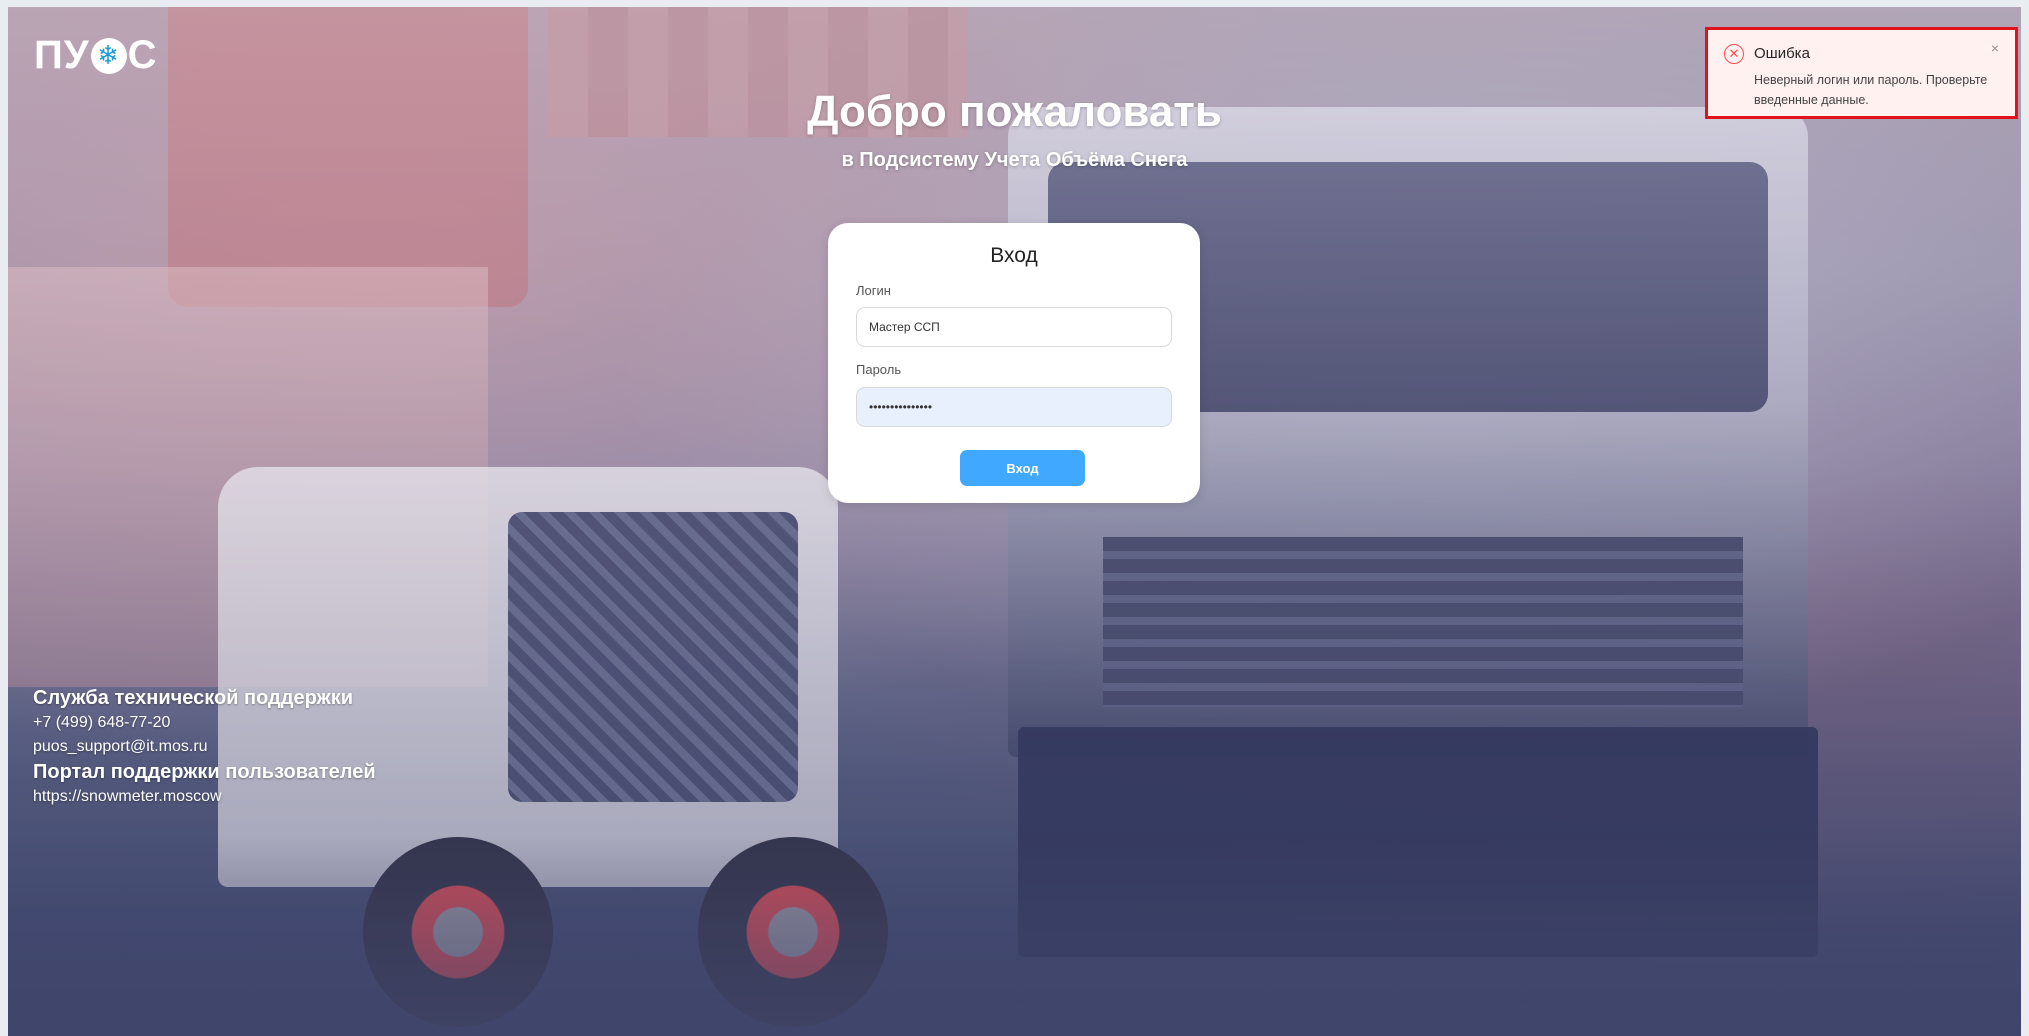  What do you see at coordinates (1014, 363) in the screenshot?
I see `login-card: Вход Логин Пароль Вход` at bounding box center [1014, 363].